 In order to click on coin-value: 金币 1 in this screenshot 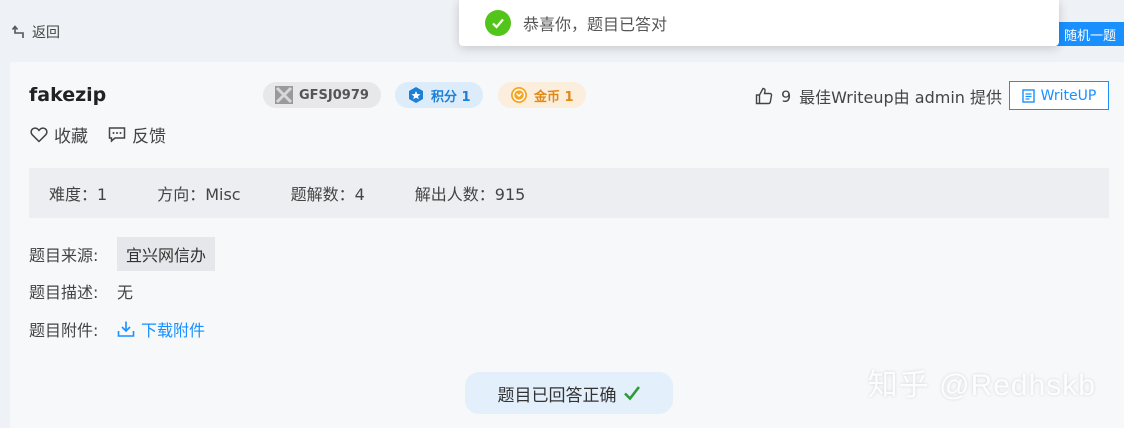, I will do `click(554, 97)`.